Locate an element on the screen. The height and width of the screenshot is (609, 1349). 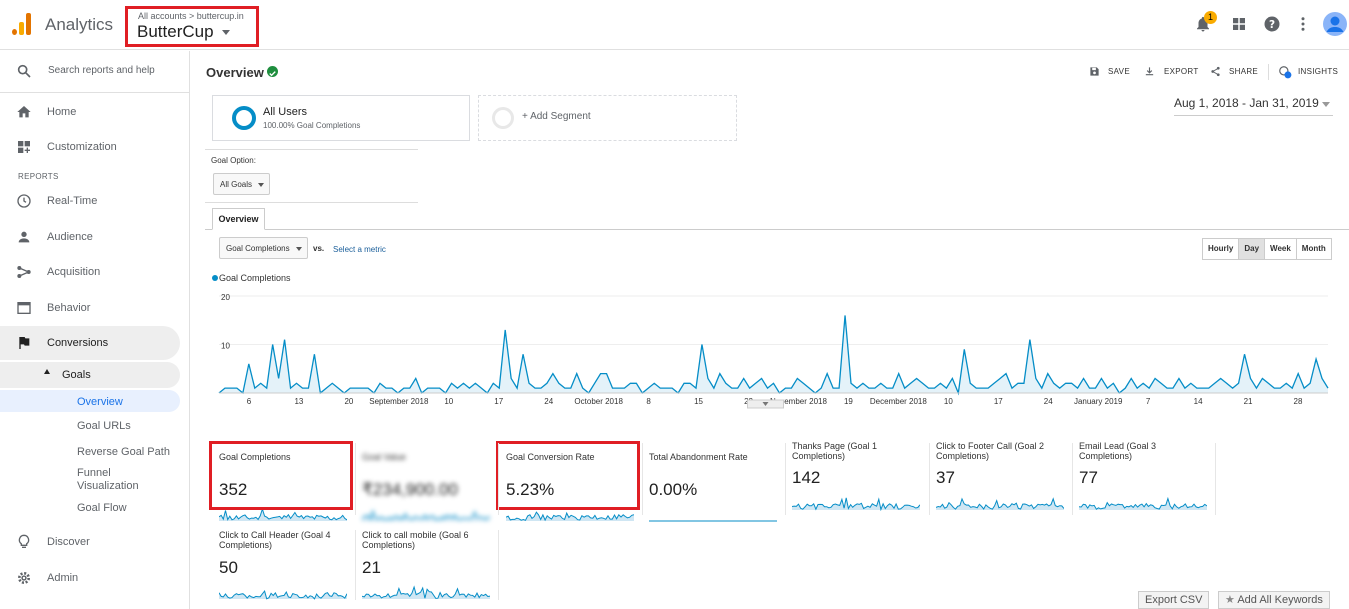
metric-tile: Goal Value ₹234,900.00 is located at coordinates (431, 487).